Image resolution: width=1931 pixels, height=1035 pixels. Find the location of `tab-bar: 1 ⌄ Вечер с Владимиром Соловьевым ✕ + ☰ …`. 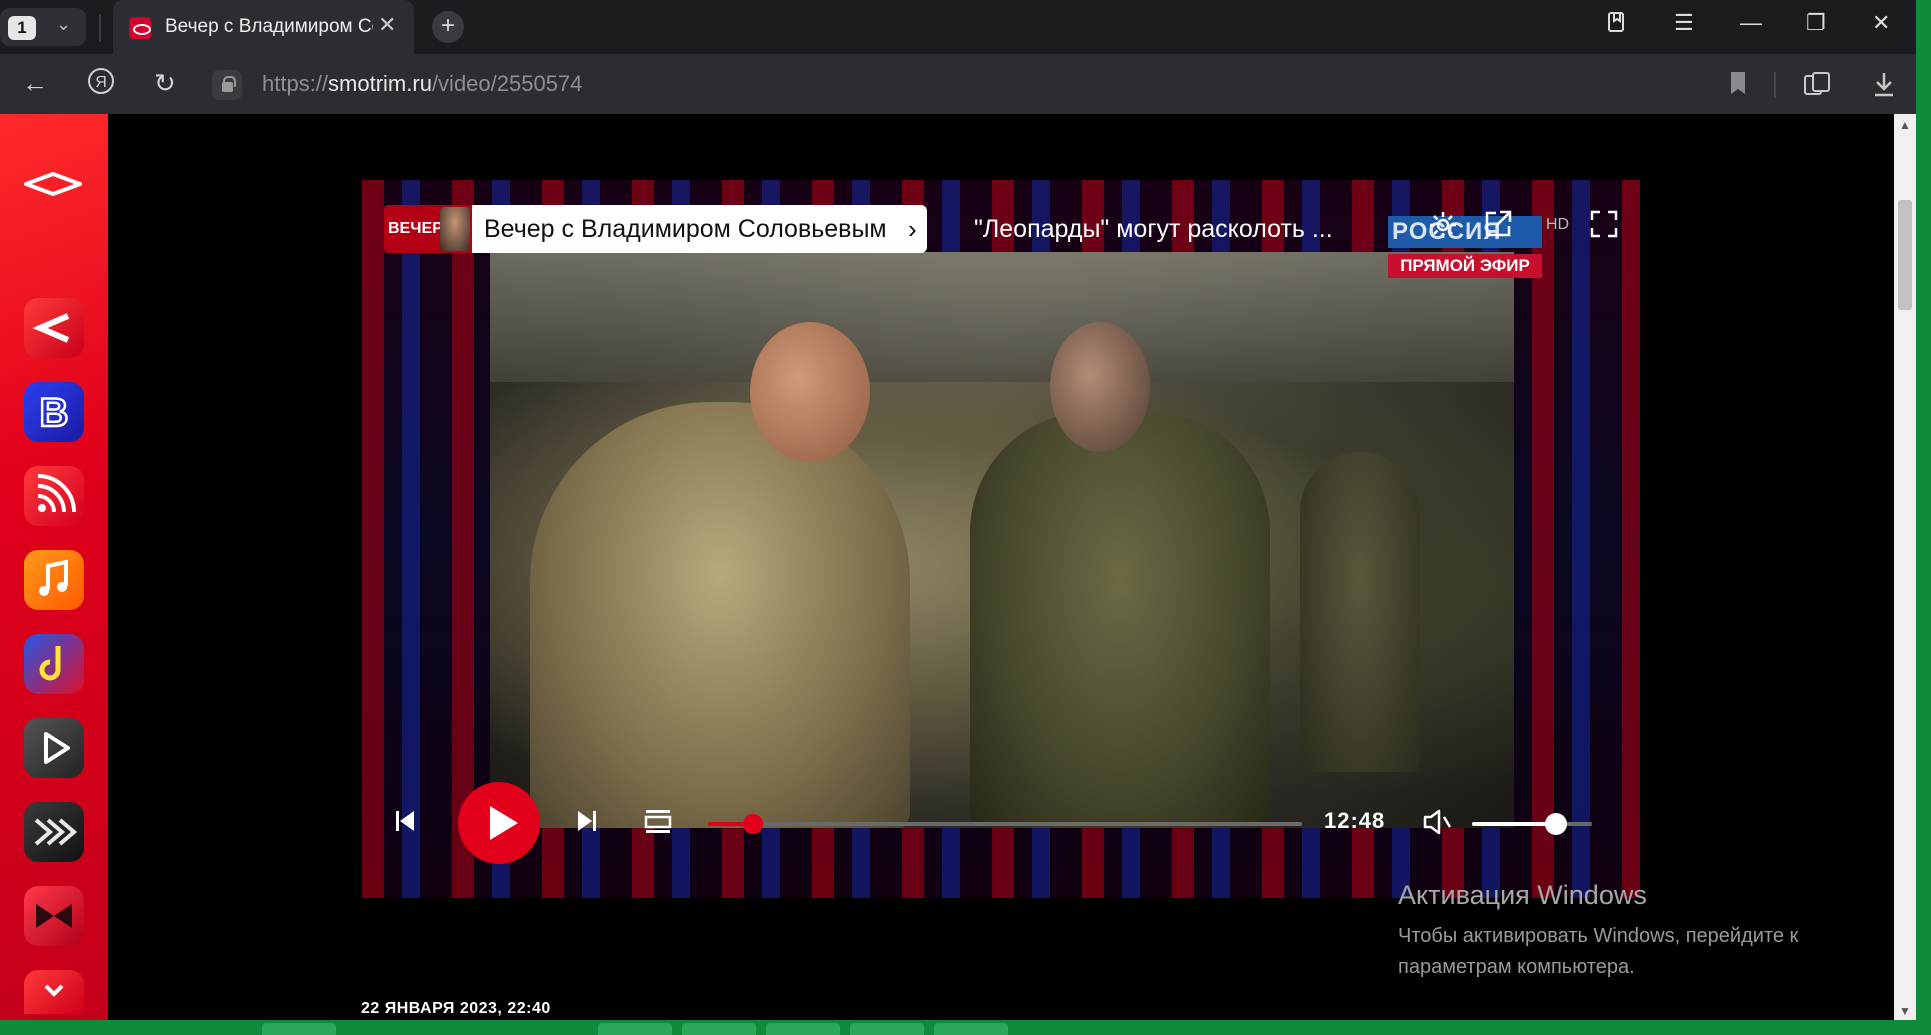

tab-bar: 1 ⌄ Вечер с Владимиром Соловьевым ✕ + ☰ … is located at coordinates (965, 27).